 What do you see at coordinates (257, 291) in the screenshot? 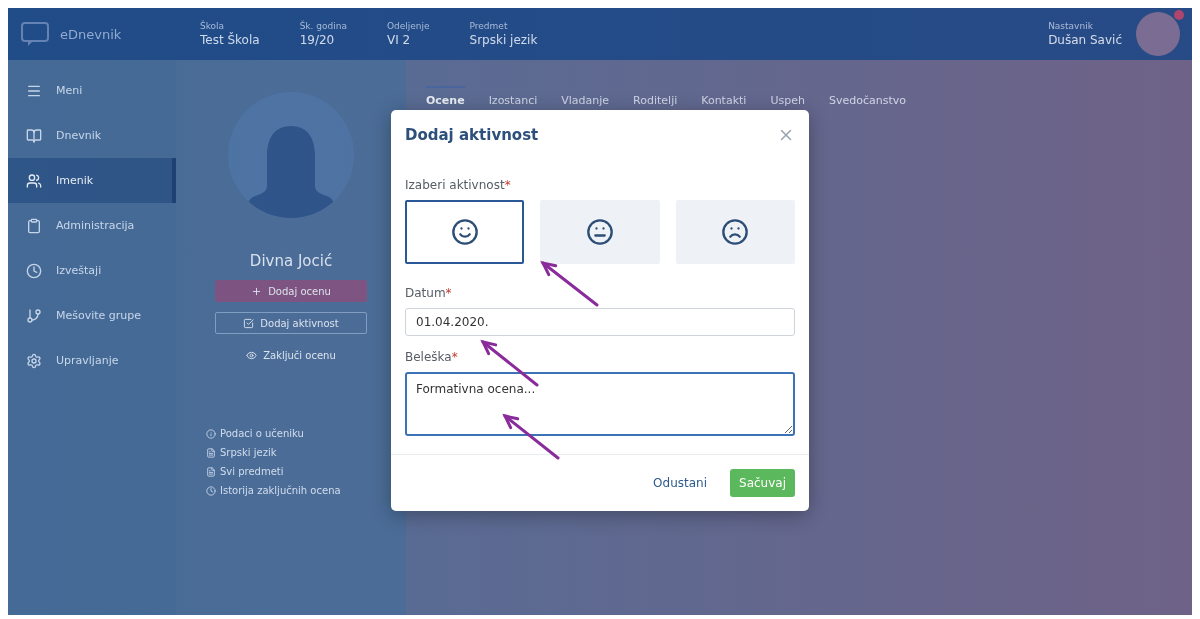
I see `plus-icon` at bounding box center [257, 291].